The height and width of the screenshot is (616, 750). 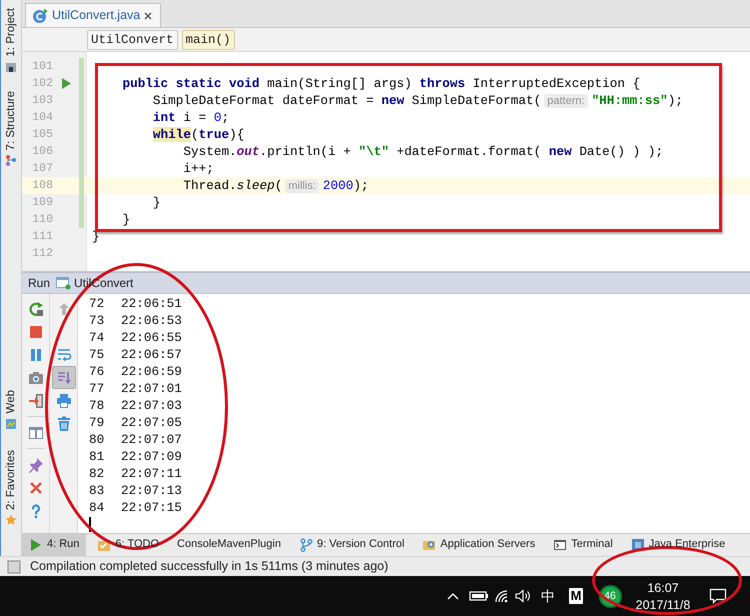 I want to click on clock-date: 2017/11/8, so click(x=663, y=605).